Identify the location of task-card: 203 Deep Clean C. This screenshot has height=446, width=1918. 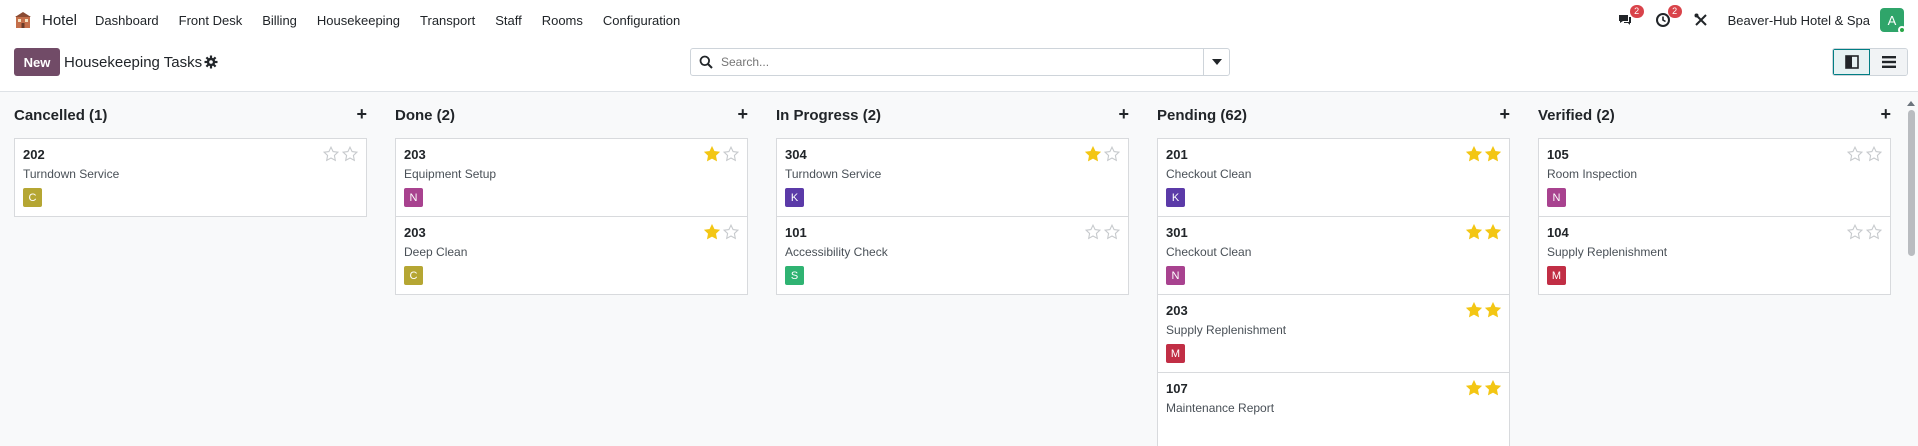
(571, 255).